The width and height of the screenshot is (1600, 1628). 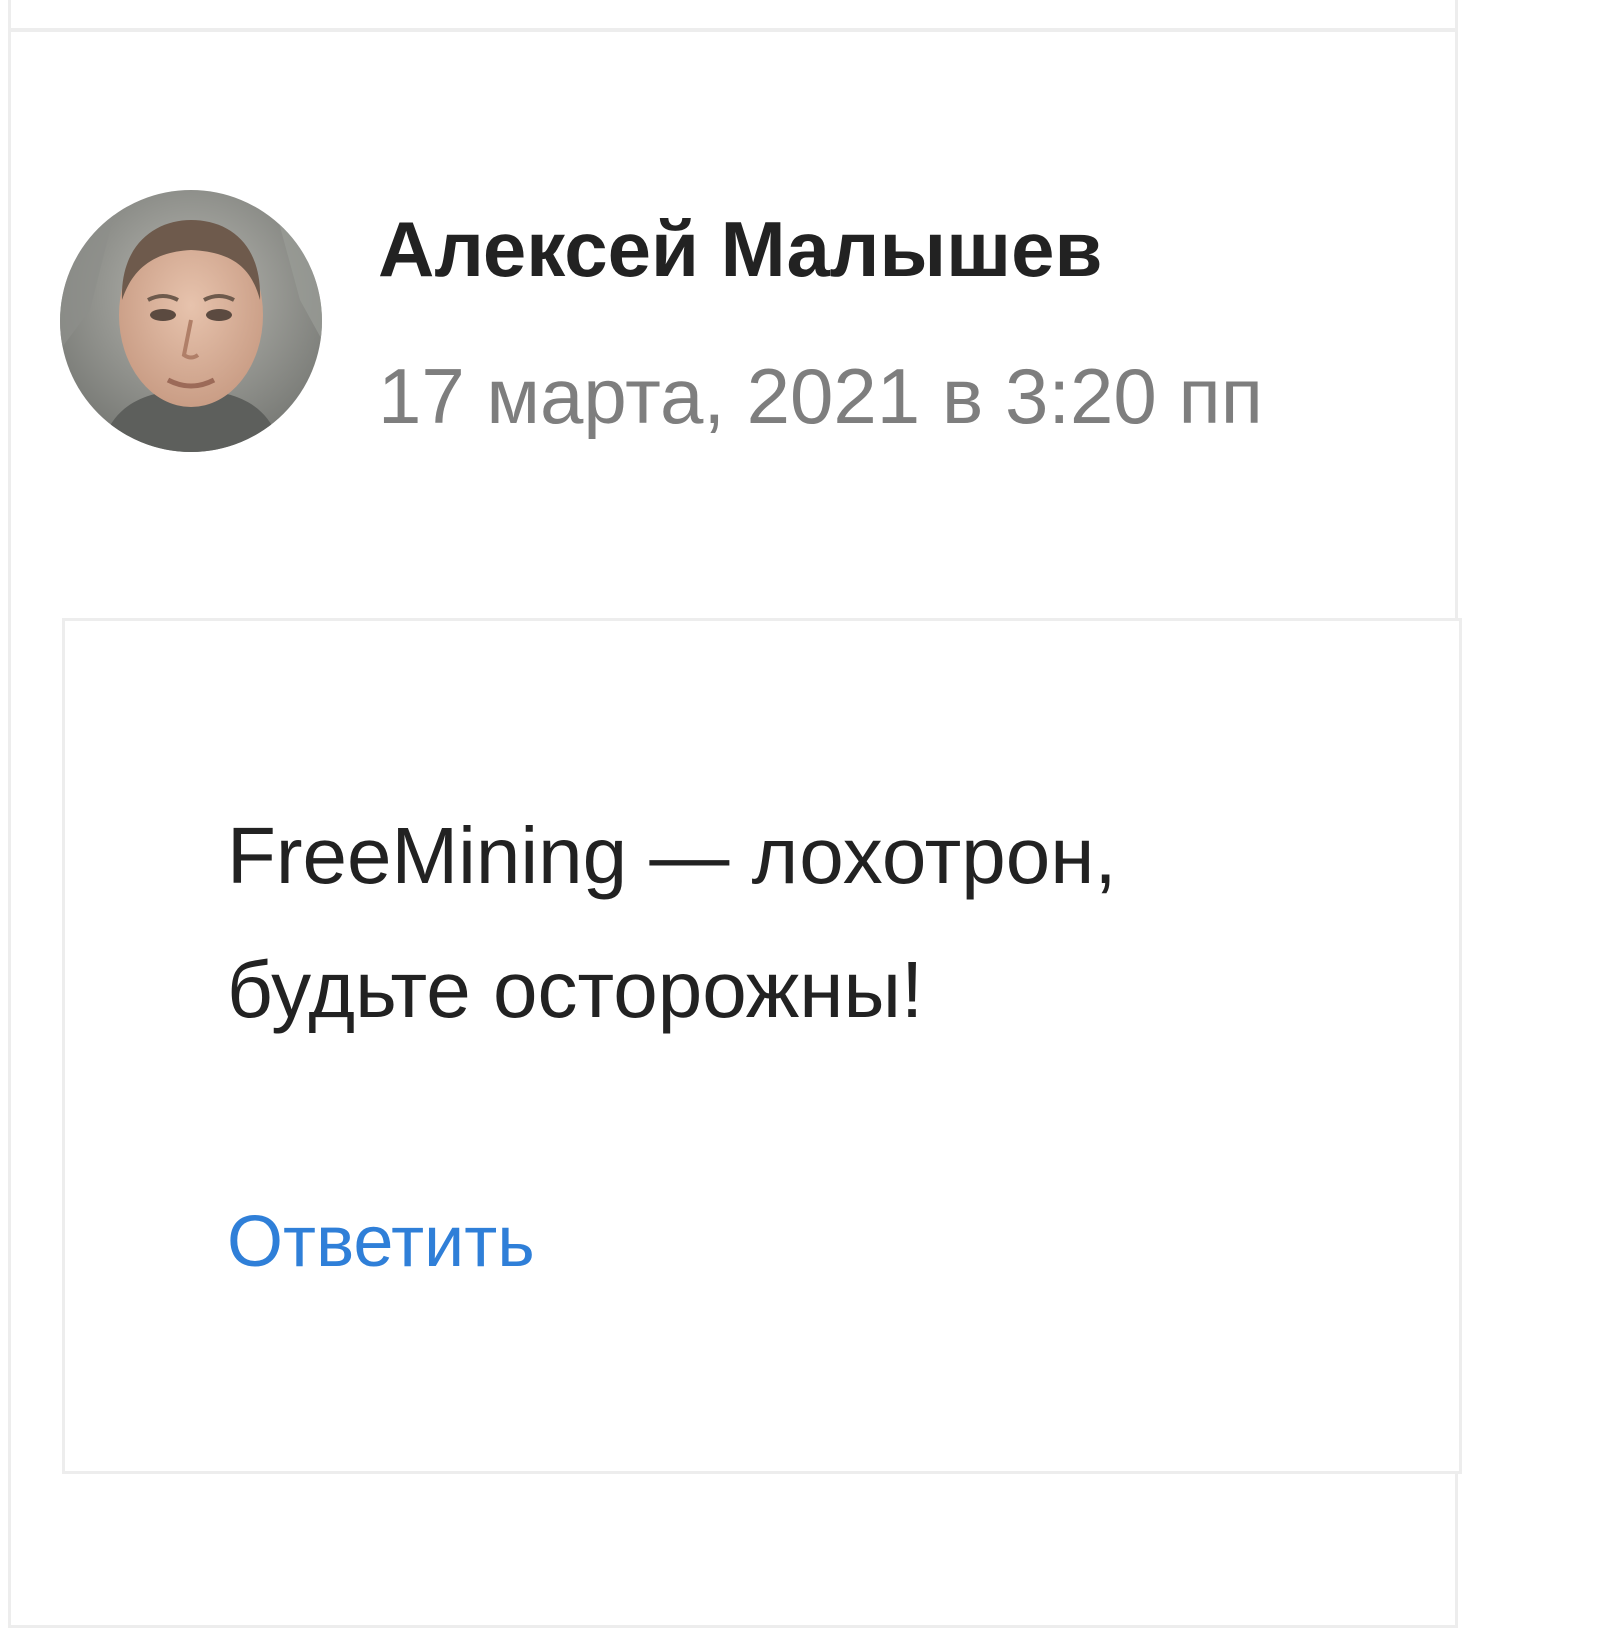 What do you see at coordinates (672, 922) in the screenshot?
I see `comment-text: FreeMining — лохотрон, будьте осторожны!` at bounding box center [672, 922].